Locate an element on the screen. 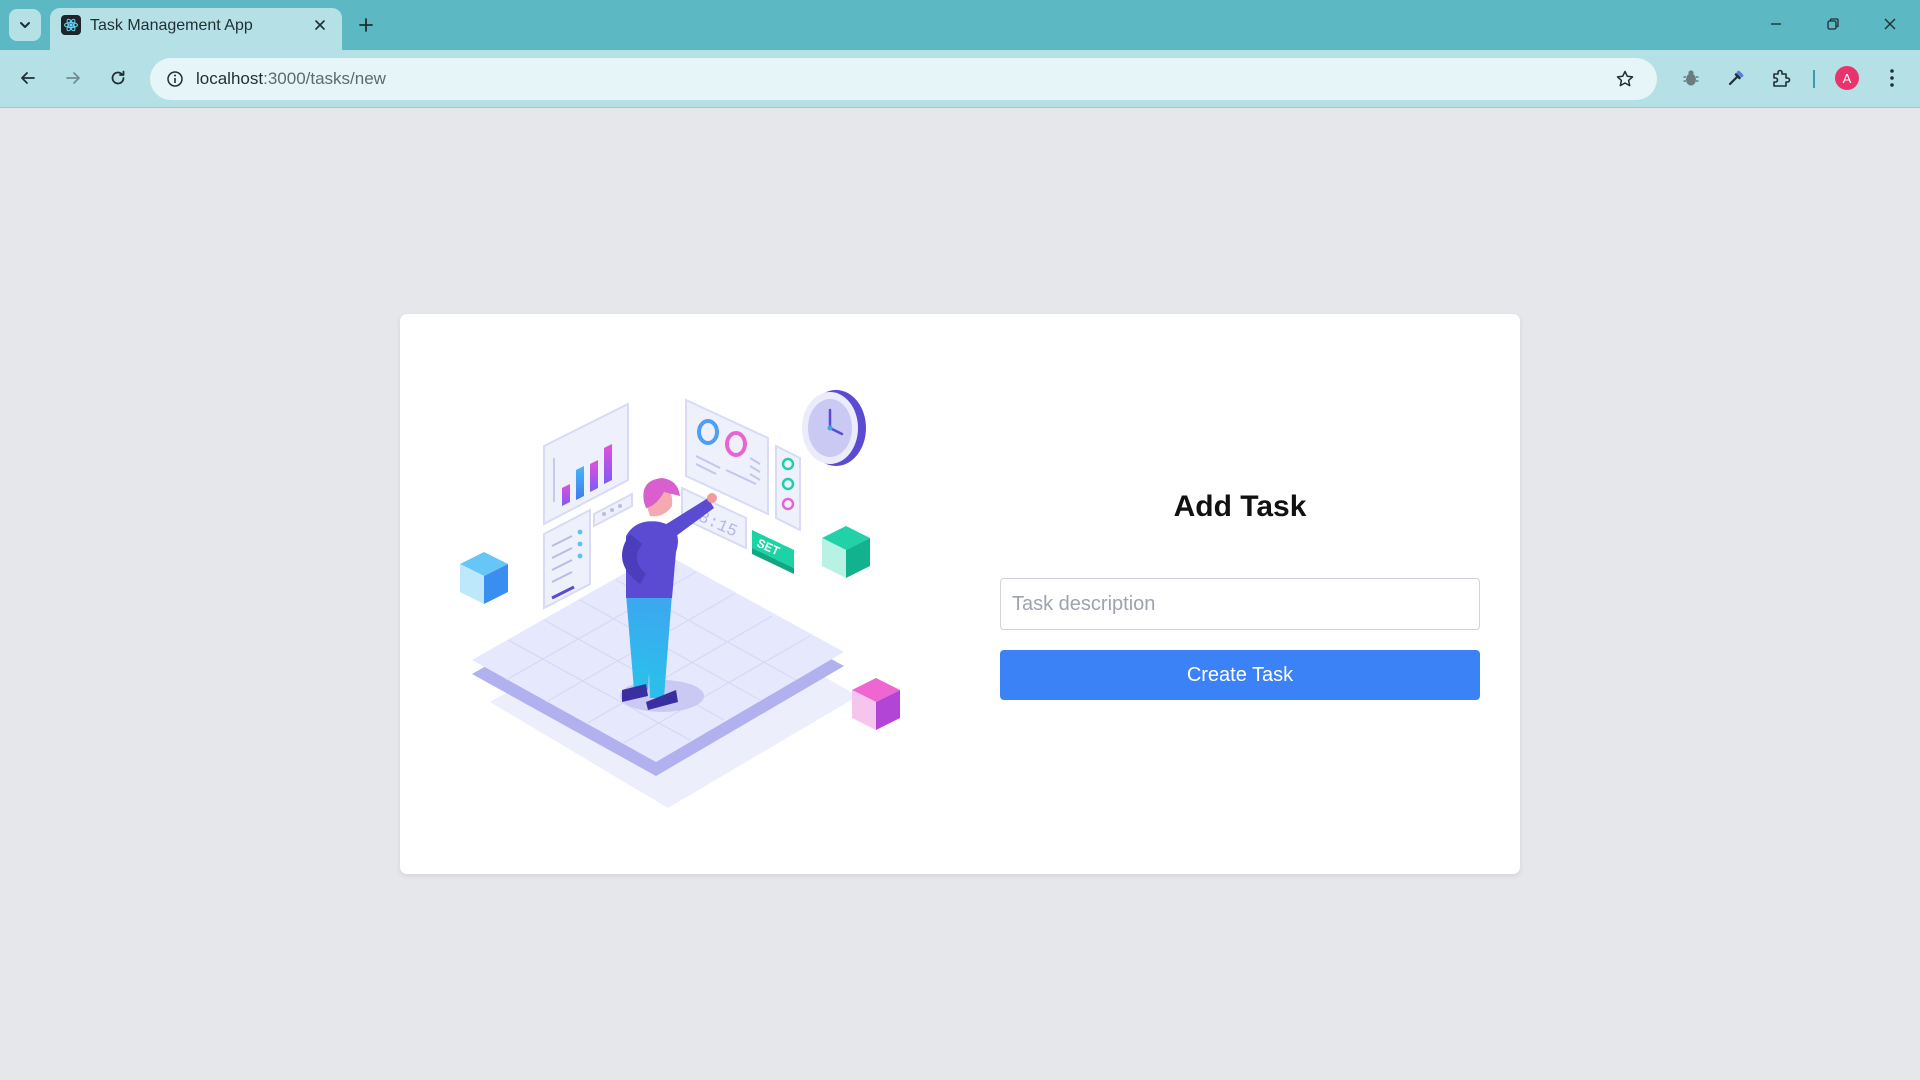 The height and width of the screenshot is (1080, 1920). pink-cube is located at coordinates (876, 704).